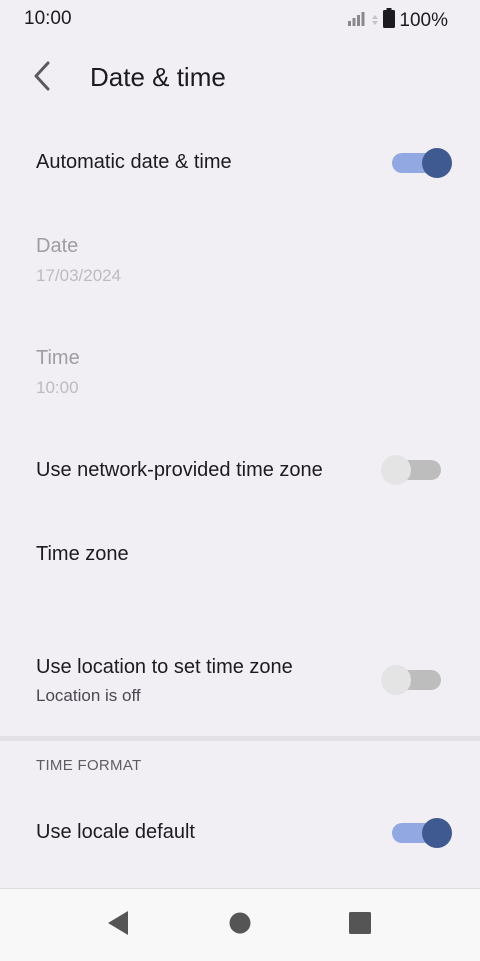  I want to click on nav-back-icon, so click(118, 925).